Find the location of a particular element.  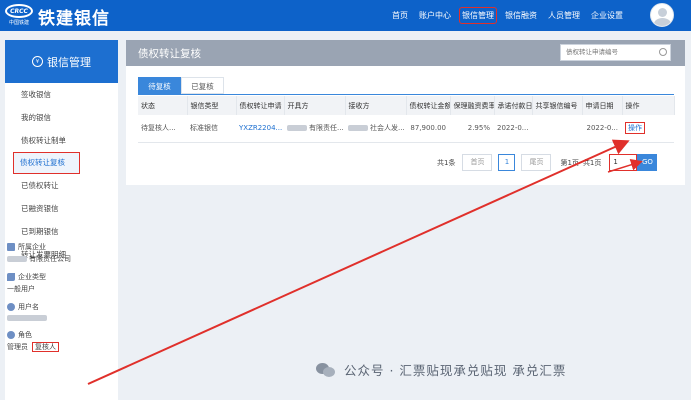

nav-account-center: 账户中心 is located at coordinates (435, 15).